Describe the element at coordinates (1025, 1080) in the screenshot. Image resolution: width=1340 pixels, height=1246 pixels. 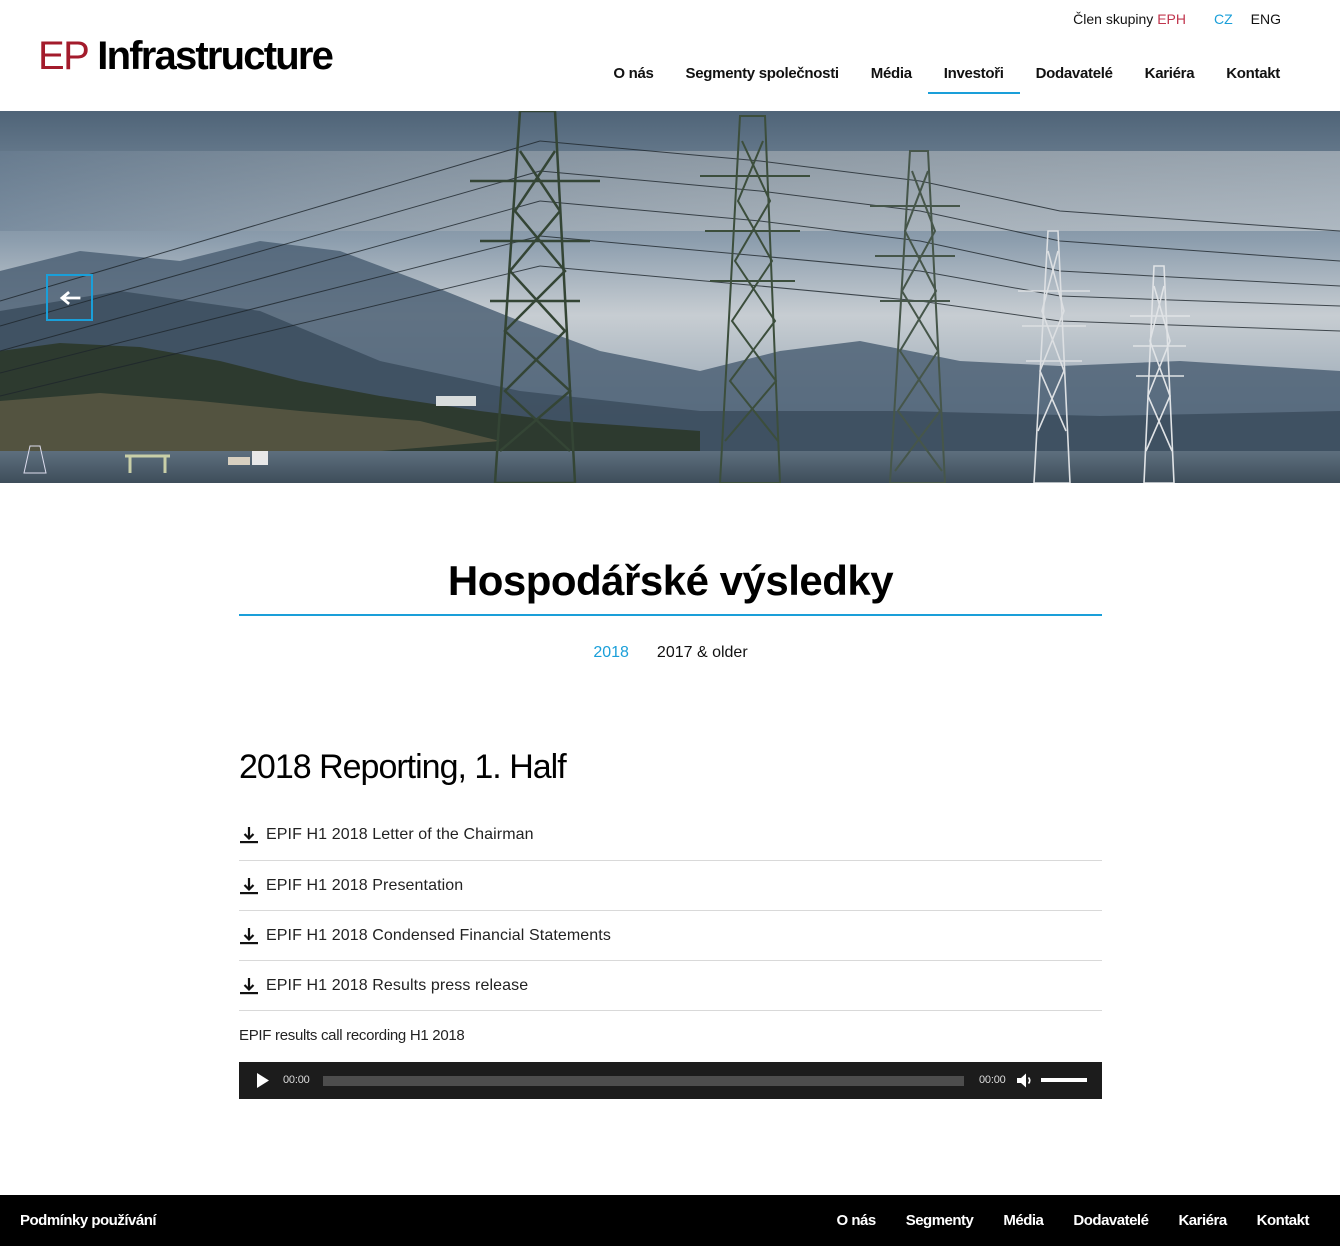
I see `volume-icon` at that location.